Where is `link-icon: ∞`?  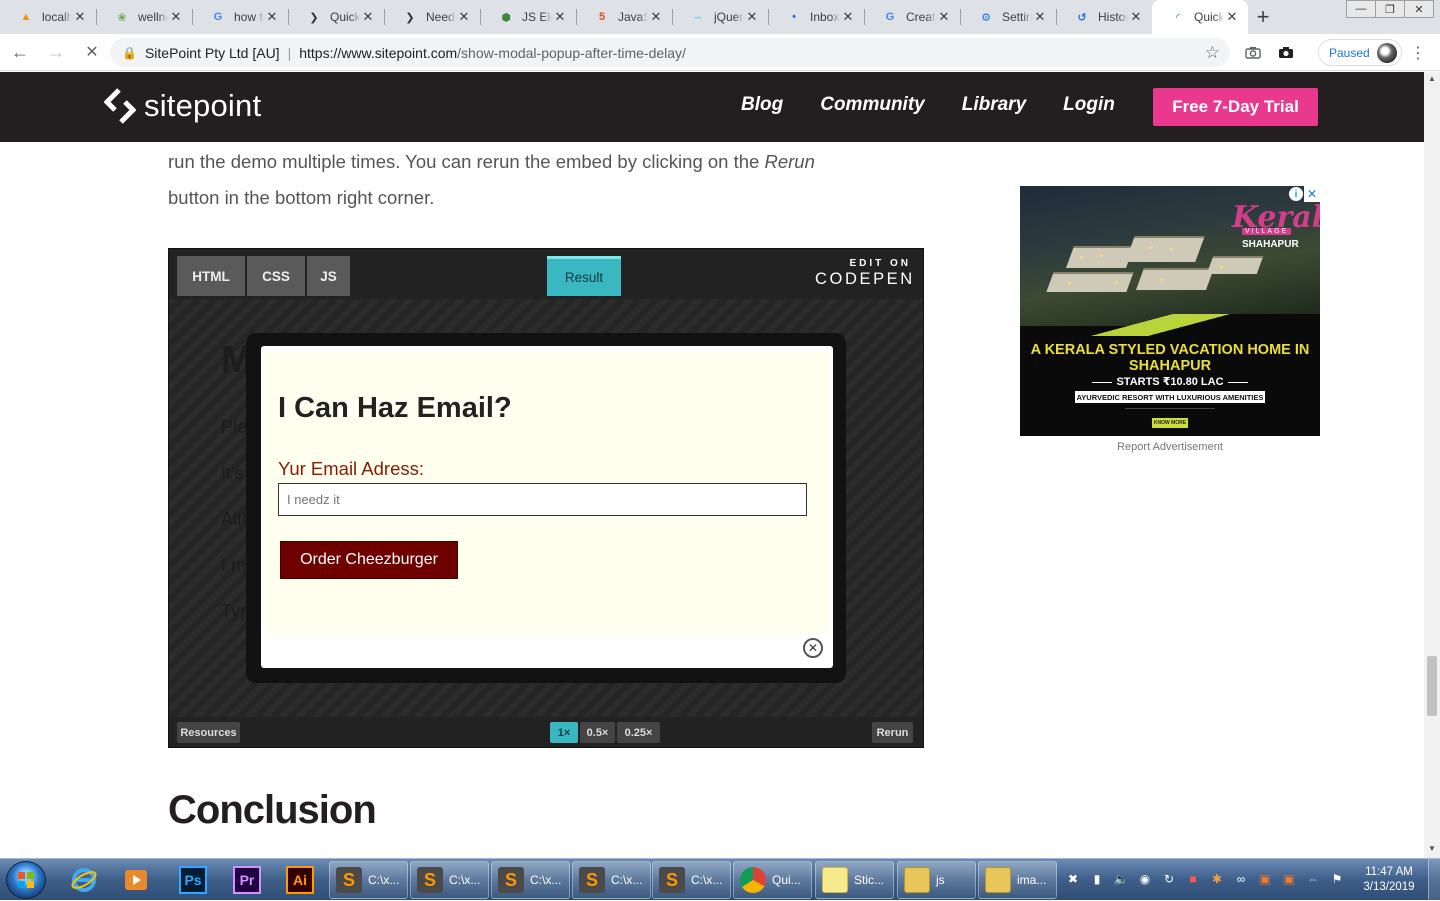 link-icon: ∞ is located at coordinates (1241, 879).